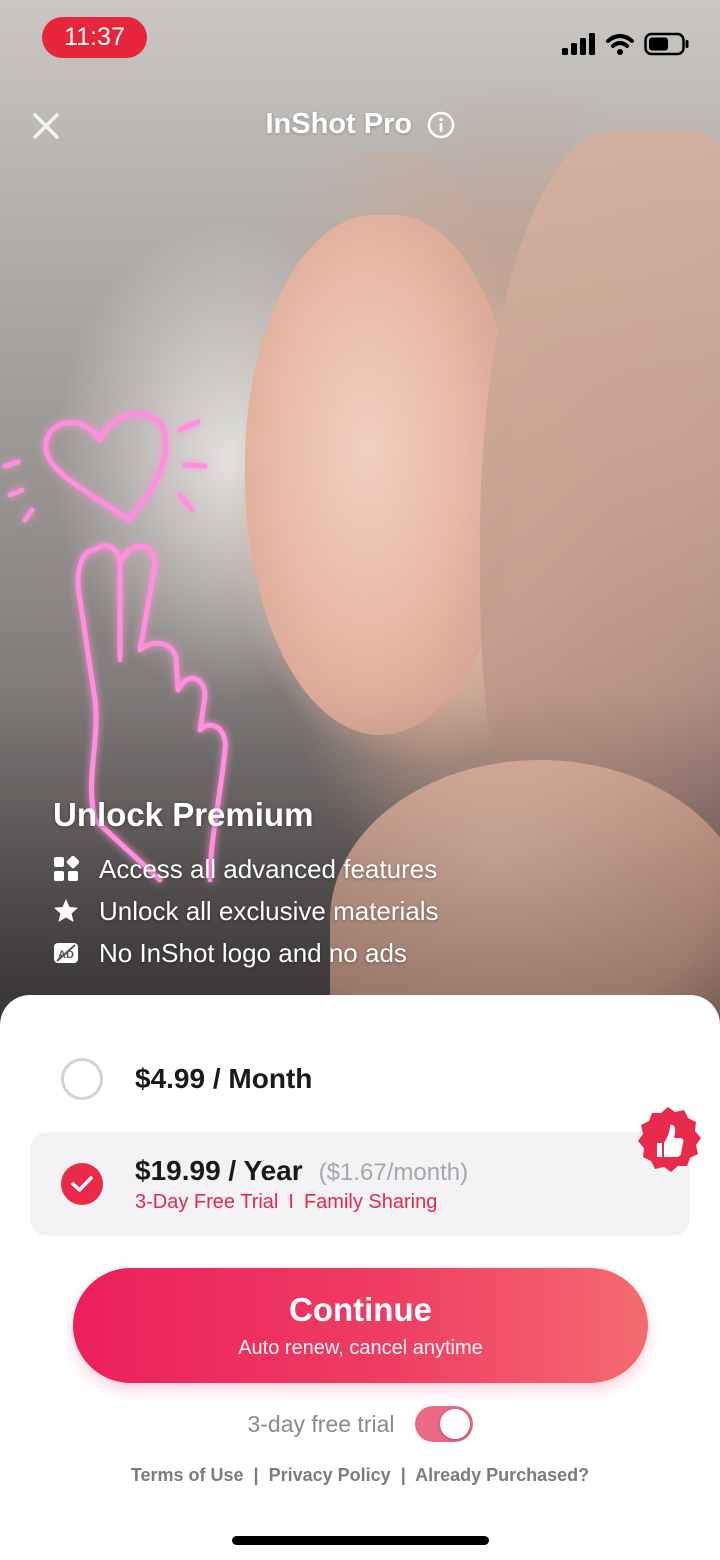 This screenshot has height=1560, width=720. Describe the element at coordinates (66, 953) in the screenshot. I see `no-ads-icon: AD` at that location.